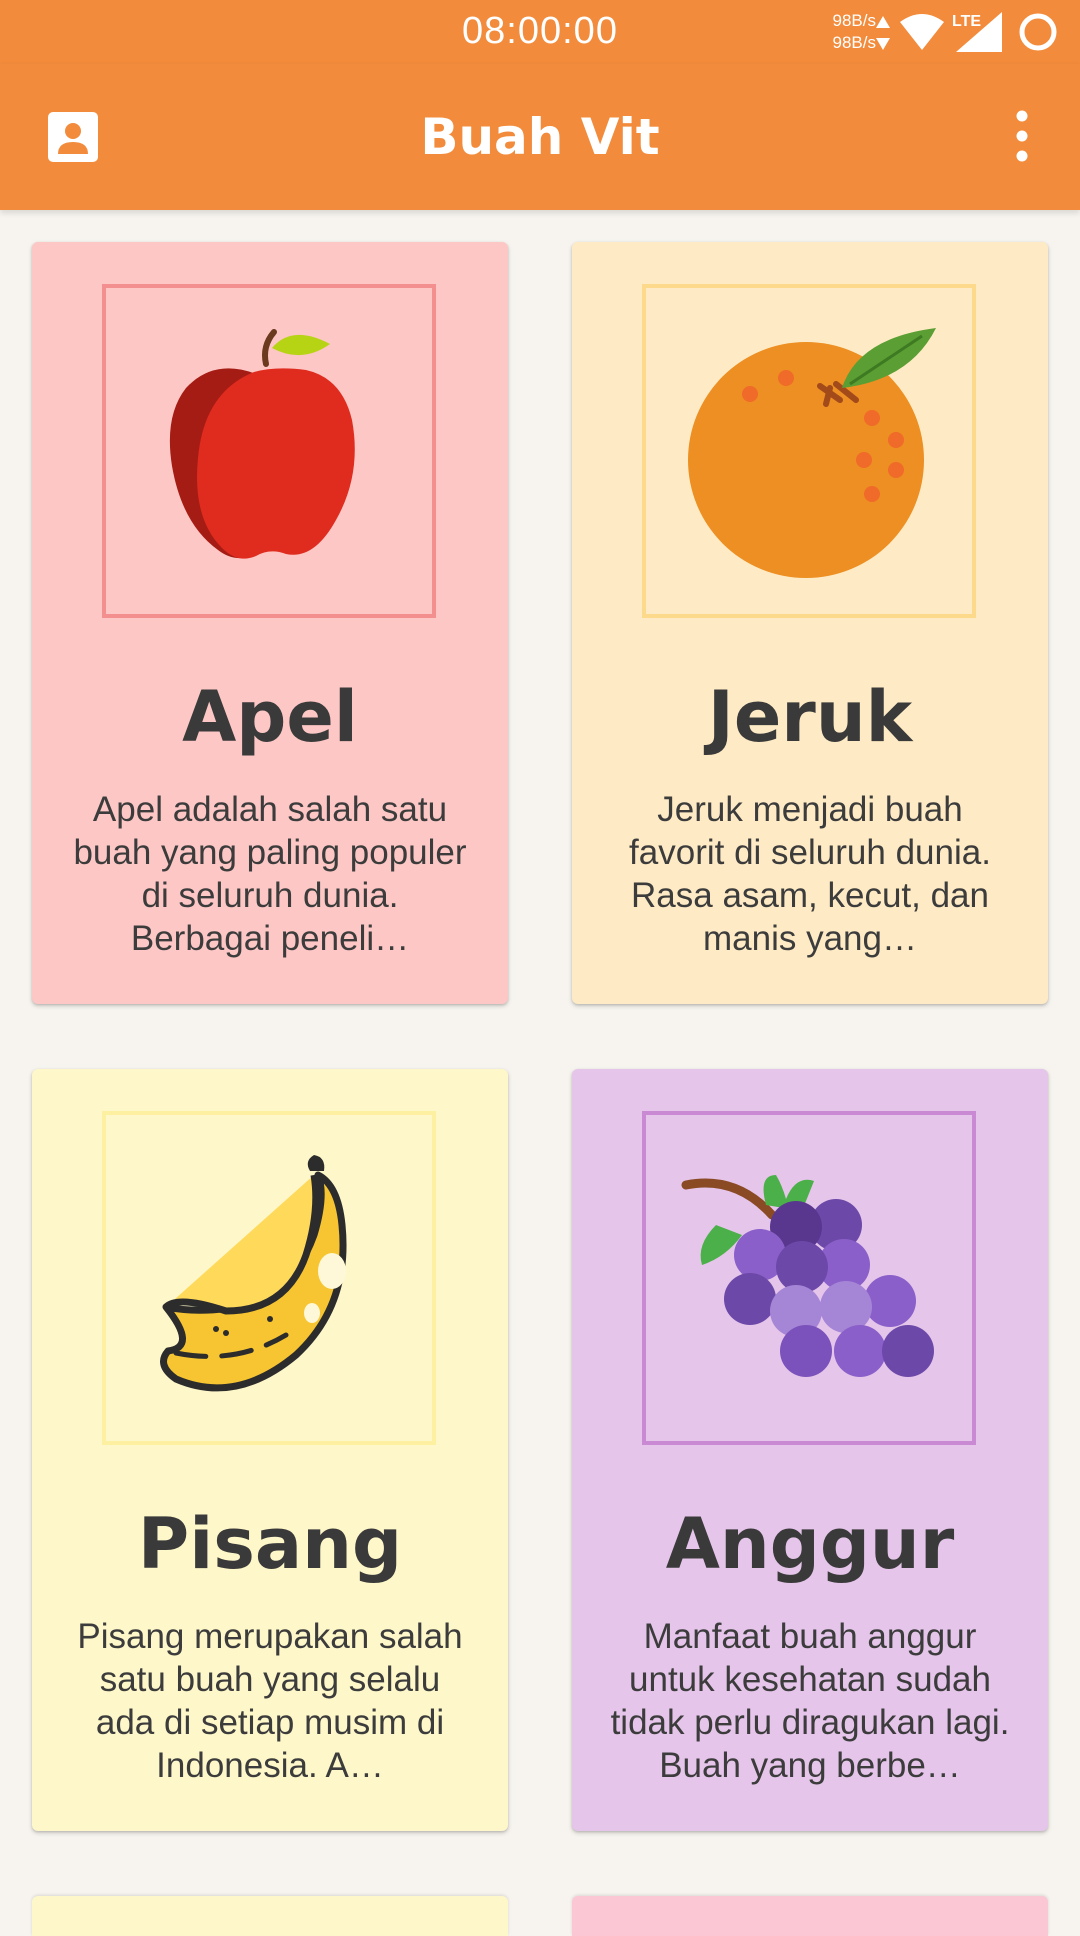  What do you see at coordinates (540, 32) in the screenshot?
I see `status-bar: 08:00:00 98B/s 98B/s LTE` at bounding box center [540, 32].